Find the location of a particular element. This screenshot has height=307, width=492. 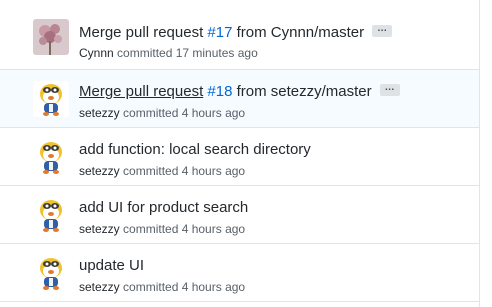

flower-photo-icon is located at coordinates (51, 37).